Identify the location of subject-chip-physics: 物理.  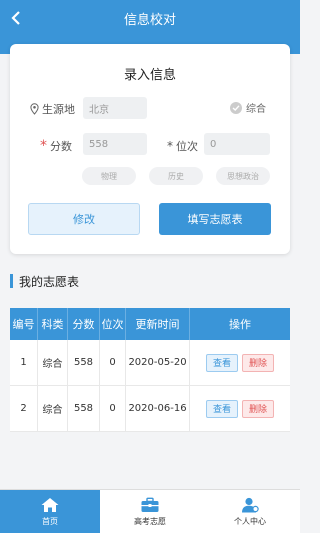
(109, 176).